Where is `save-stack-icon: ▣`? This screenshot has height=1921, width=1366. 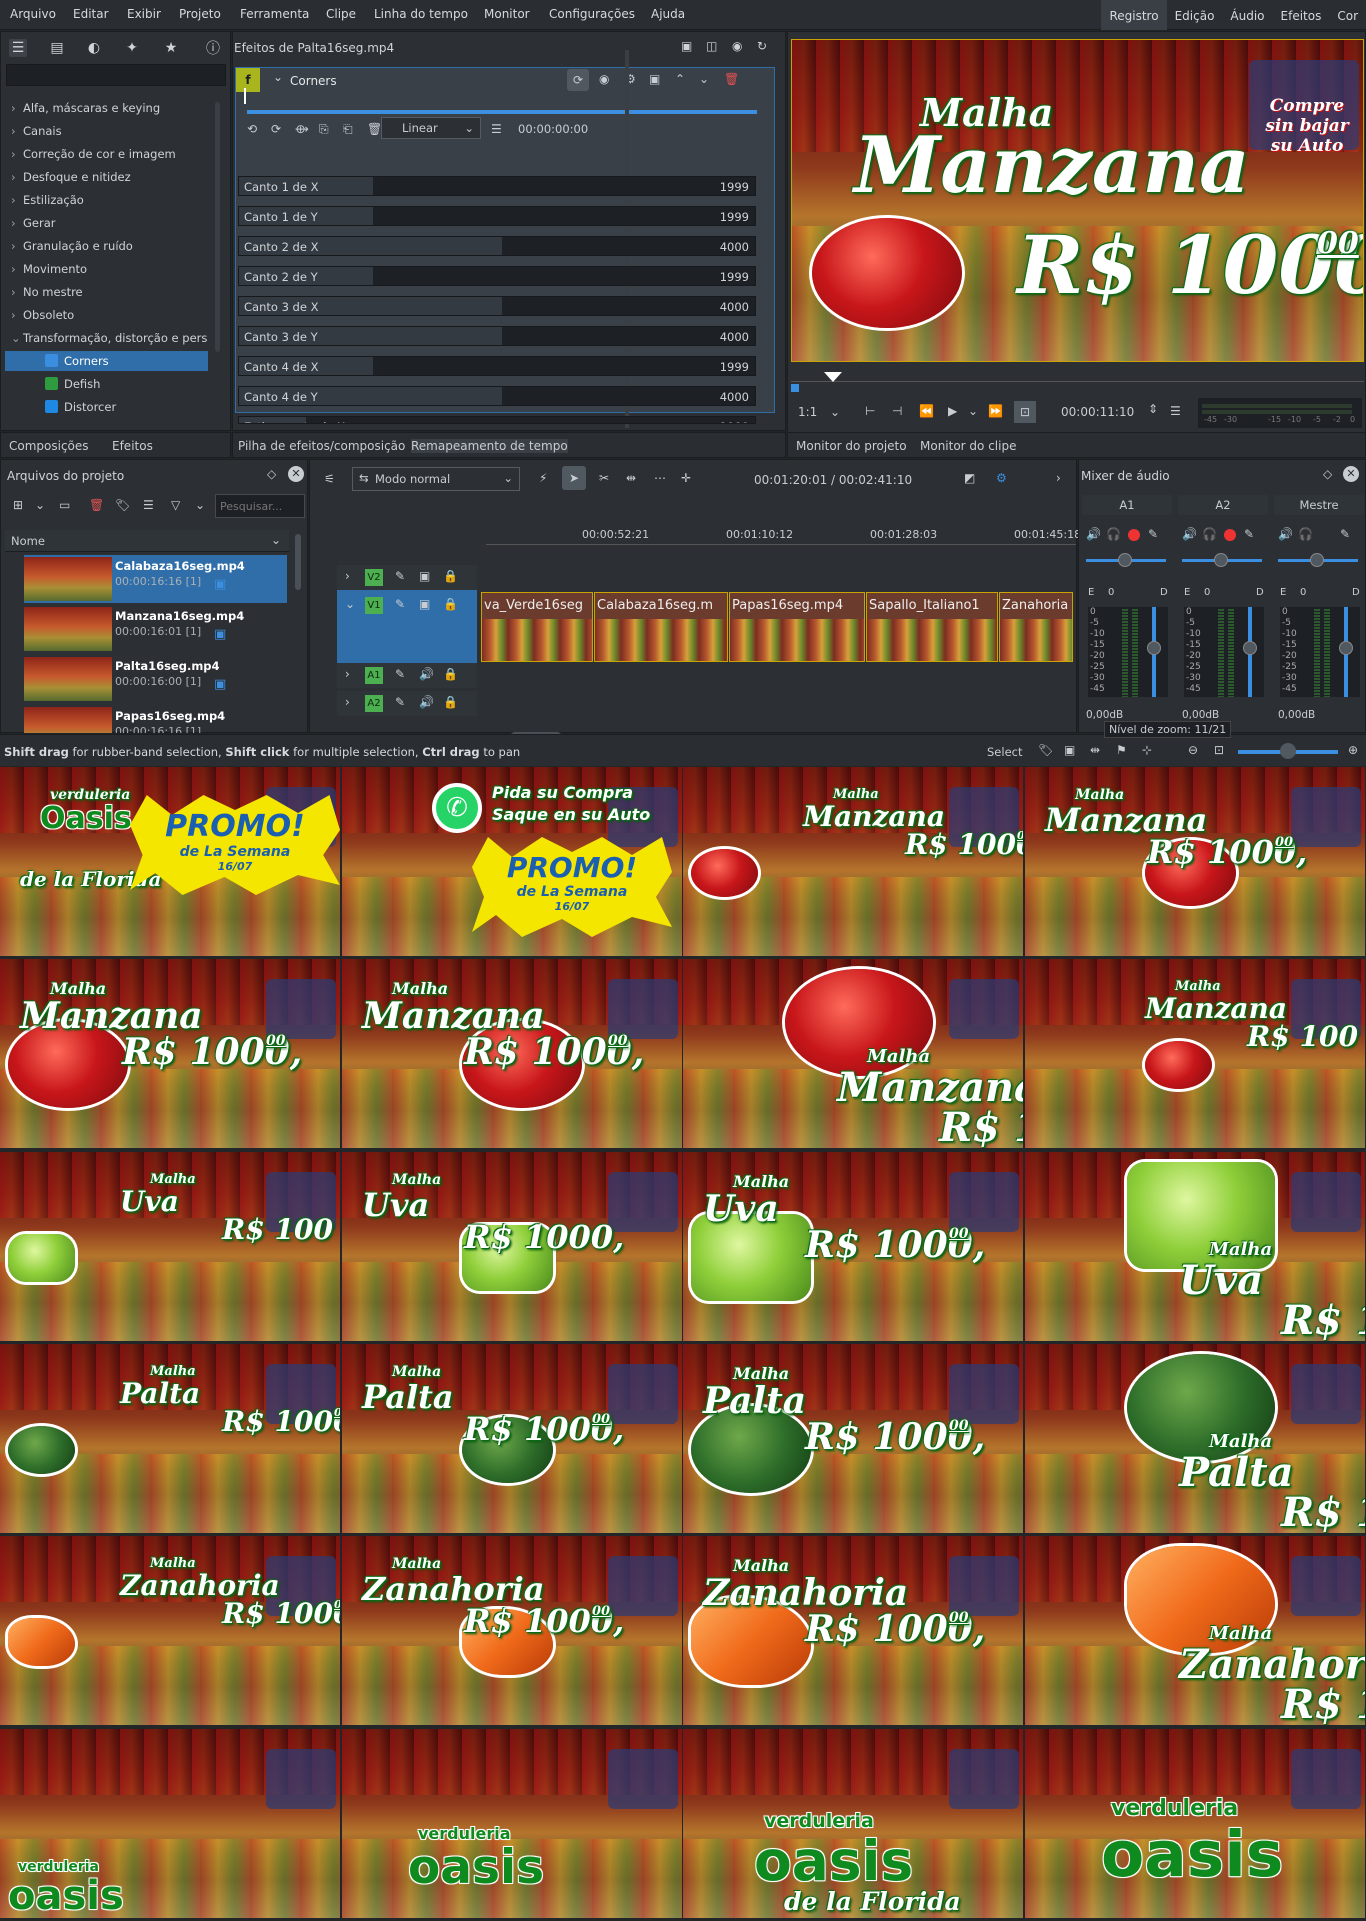
save-stack-icon: ▣ is located at coordinates (686, 46).